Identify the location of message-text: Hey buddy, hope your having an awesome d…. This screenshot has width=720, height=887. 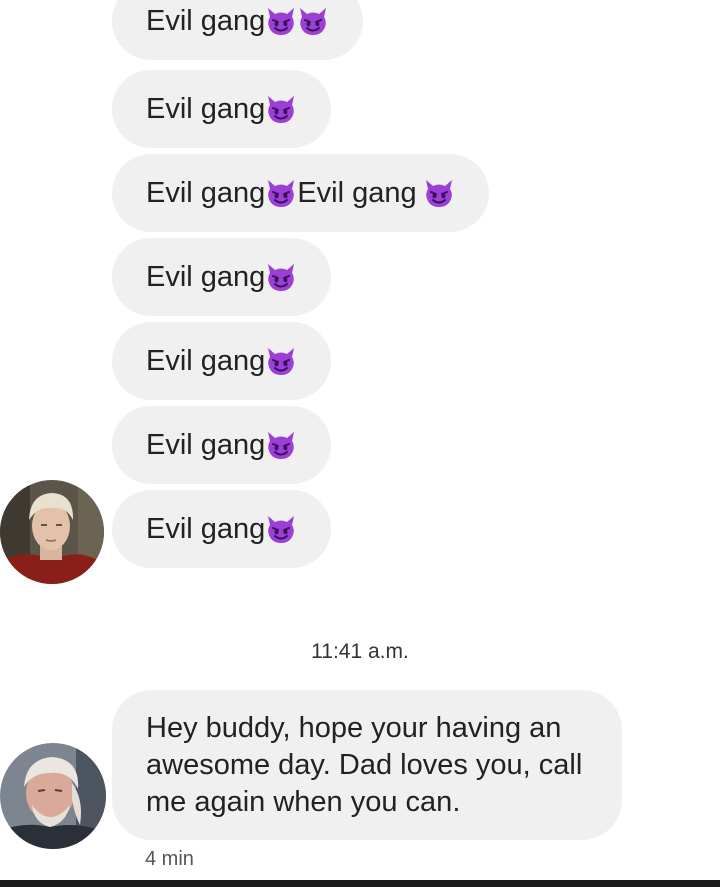
(364, 765).